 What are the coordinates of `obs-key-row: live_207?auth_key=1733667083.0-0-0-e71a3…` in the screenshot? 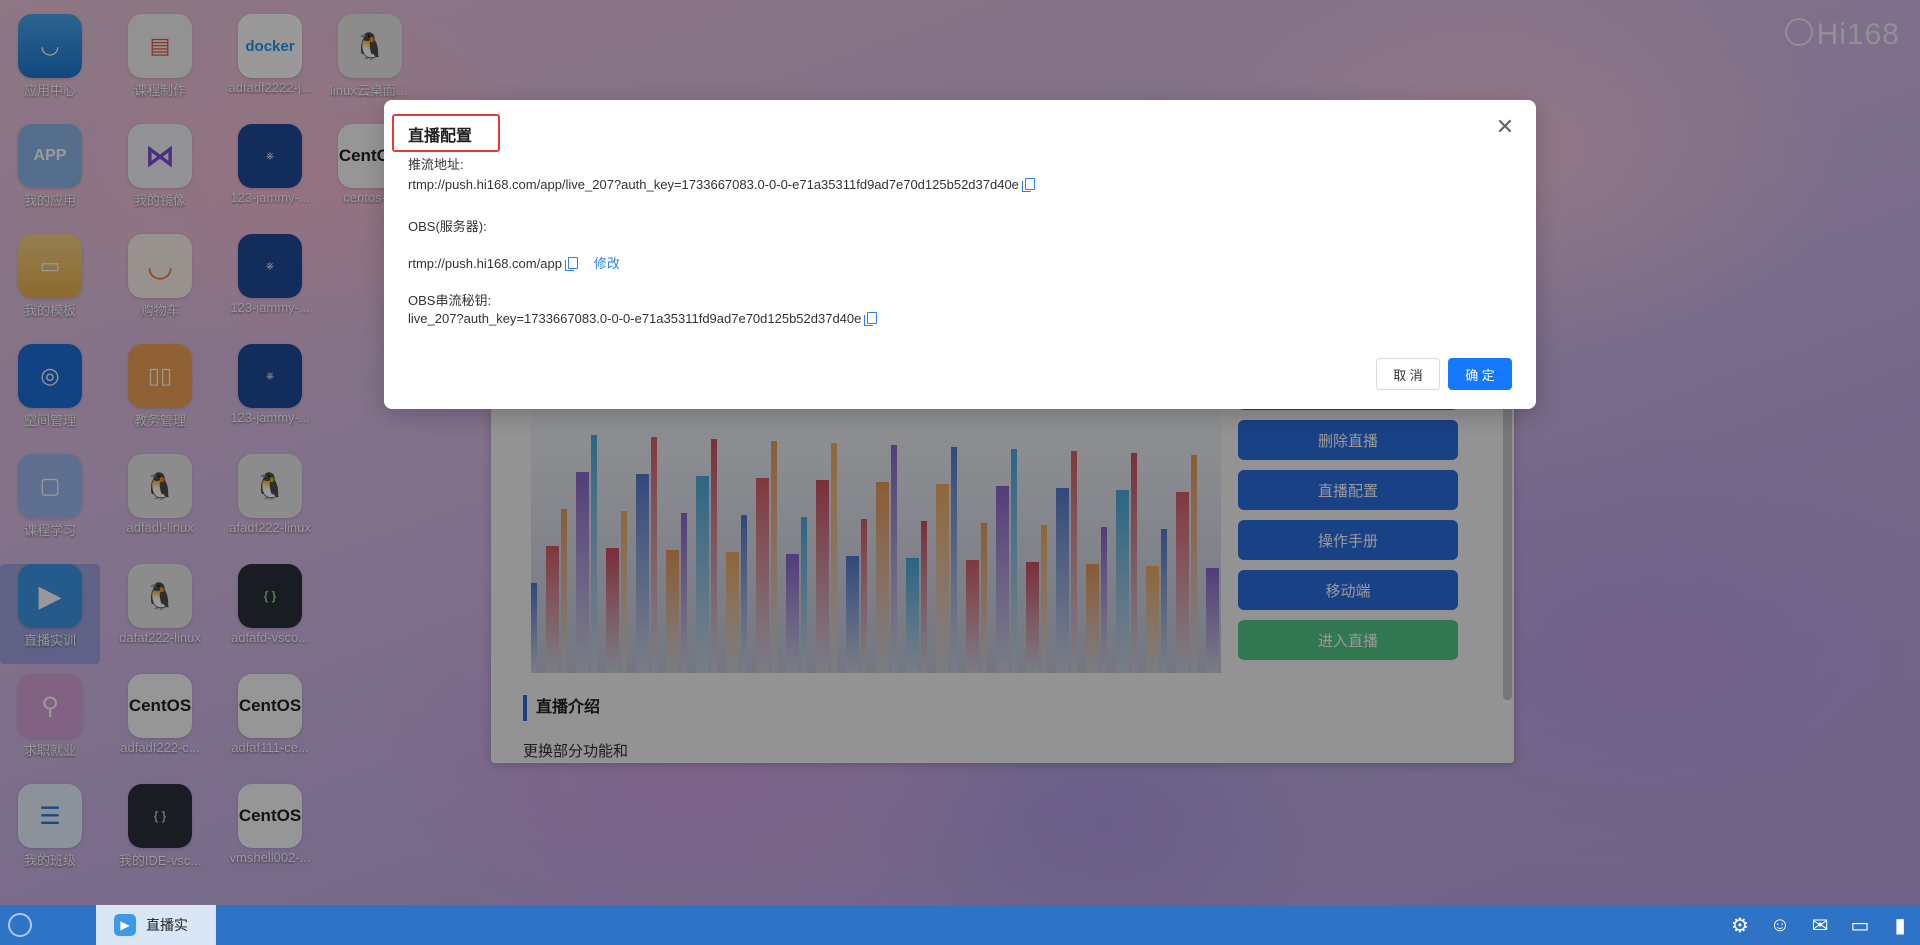 It's located at (643, 318).